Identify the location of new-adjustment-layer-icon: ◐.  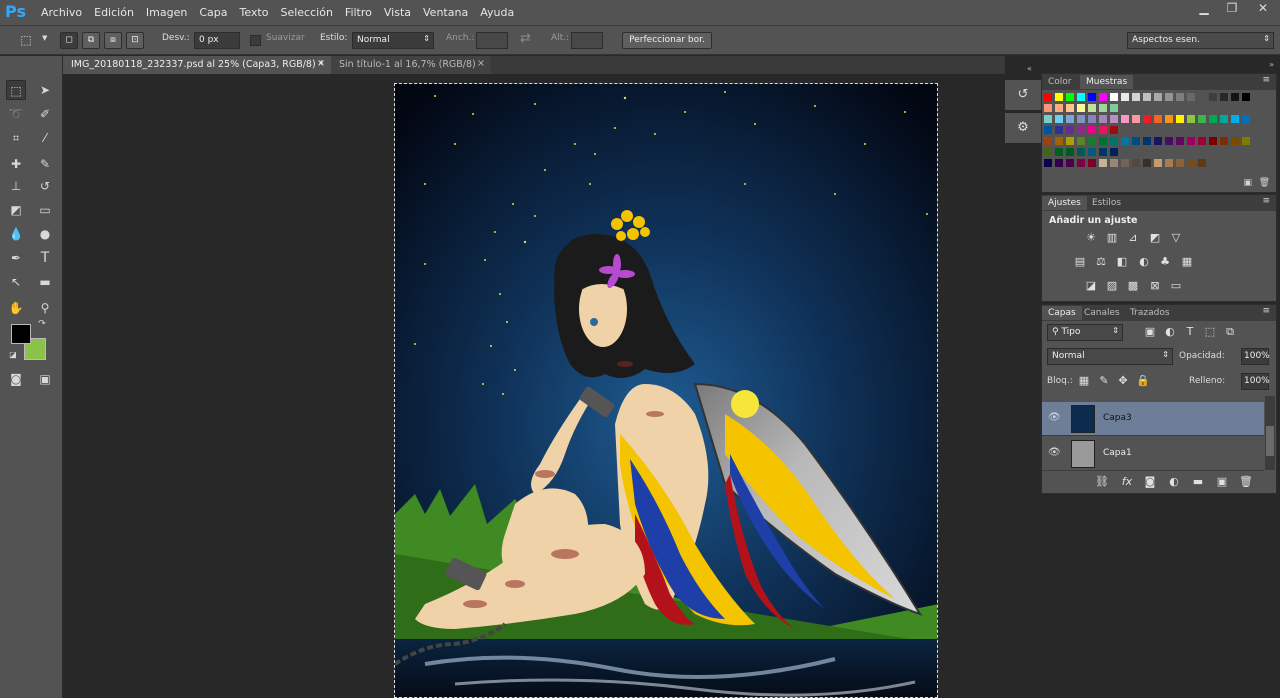
(1174, 482).